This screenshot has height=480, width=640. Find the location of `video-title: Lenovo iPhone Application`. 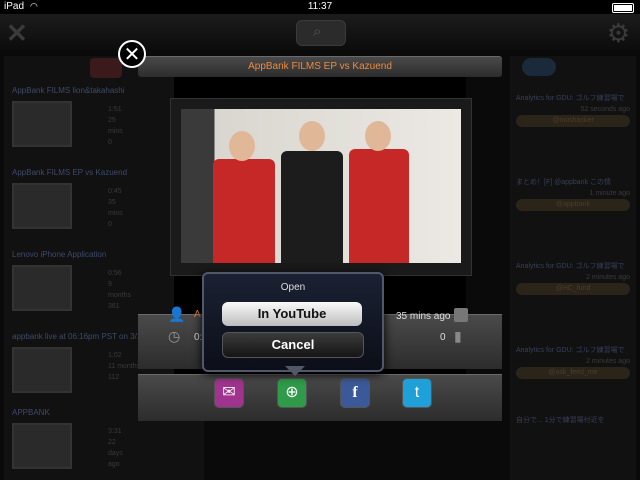

video-title: Lenovo iPhone Application is located at coordinates (59, 254).